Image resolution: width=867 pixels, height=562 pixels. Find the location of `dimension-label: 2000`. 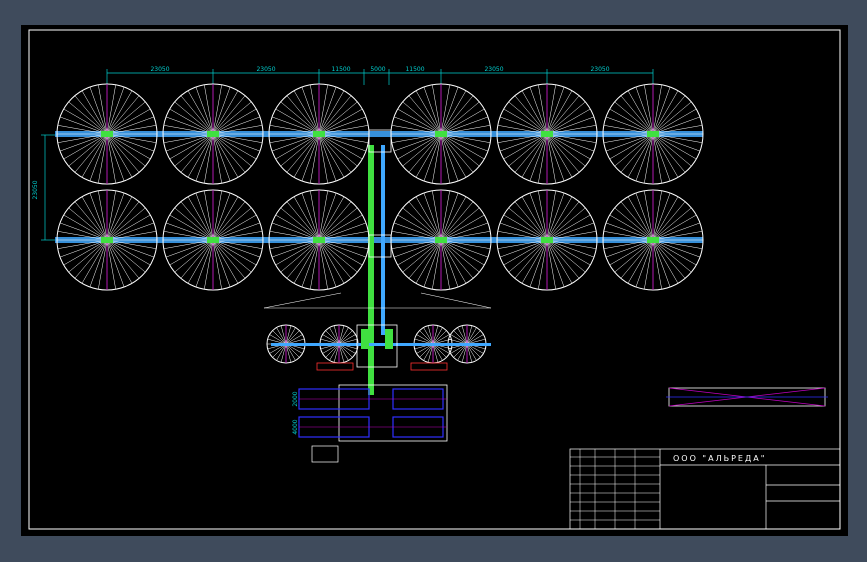

dimension-label: 2000 is located at coordinates (295, 398).